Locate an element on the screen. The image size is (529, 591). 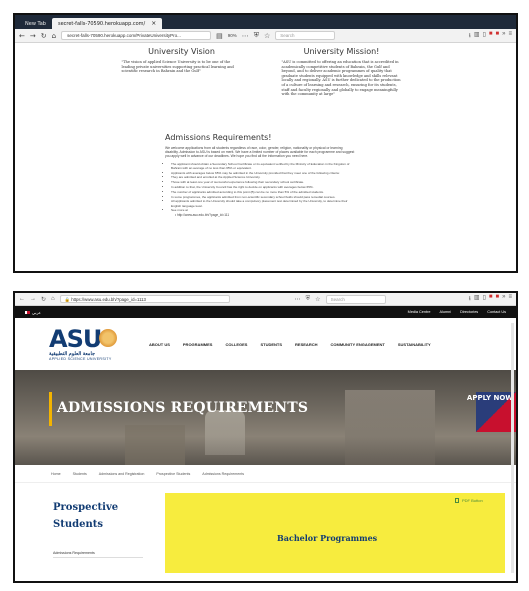
nav-about-us: ABOUT US is located at coordinates (159, 344).